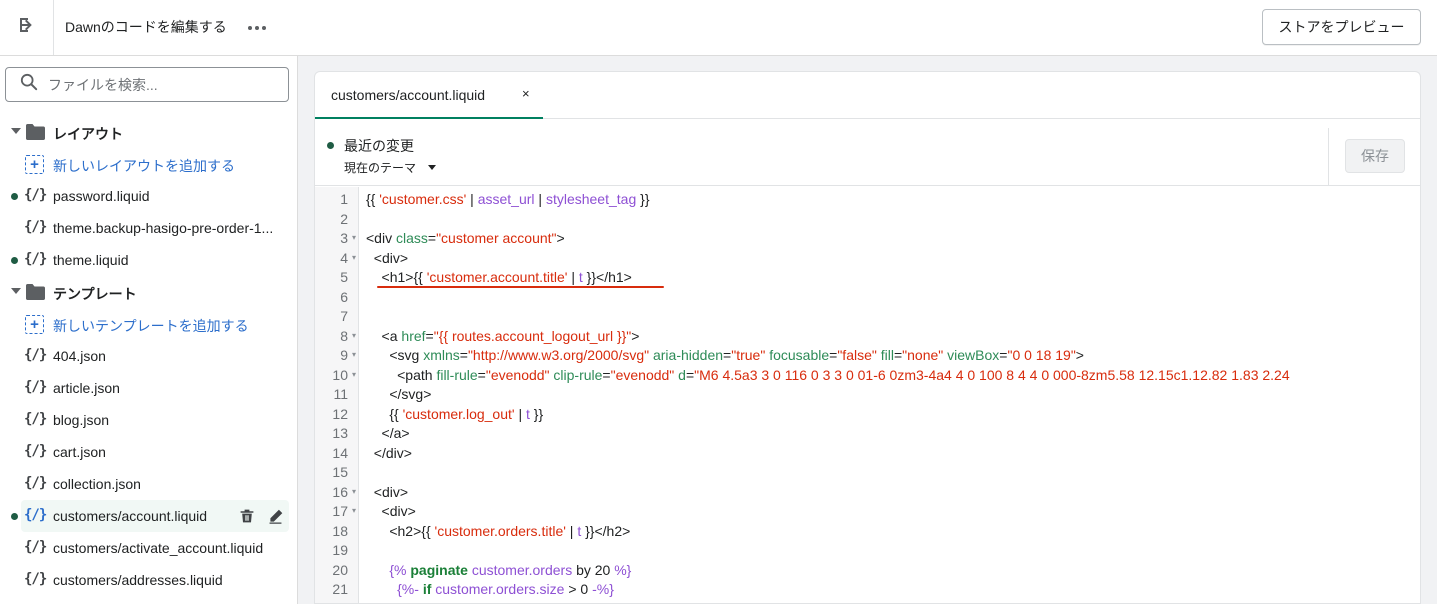 This screenshot has width=1437, height=604. I want to click on code-line: 15, so click(867, 474).